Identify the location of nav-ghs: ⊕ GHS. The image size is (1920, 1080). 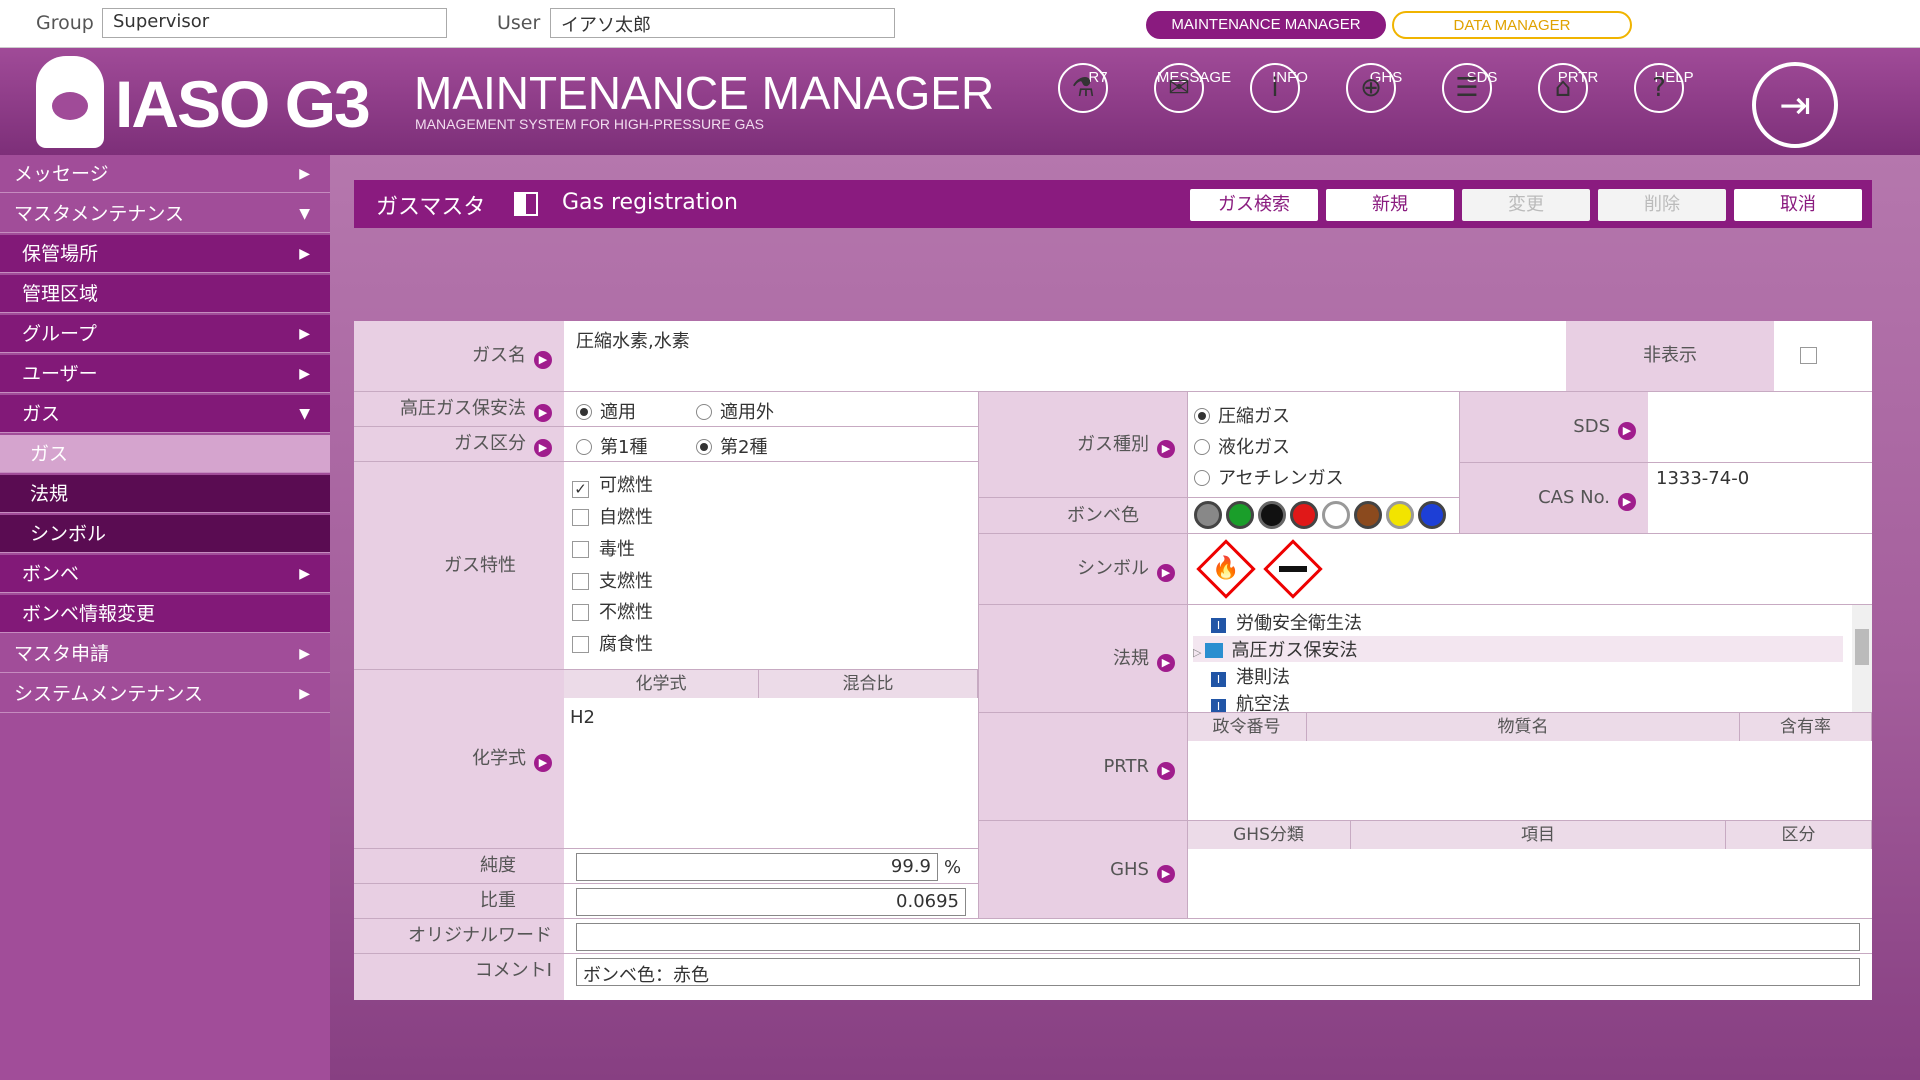
(1386, 88).